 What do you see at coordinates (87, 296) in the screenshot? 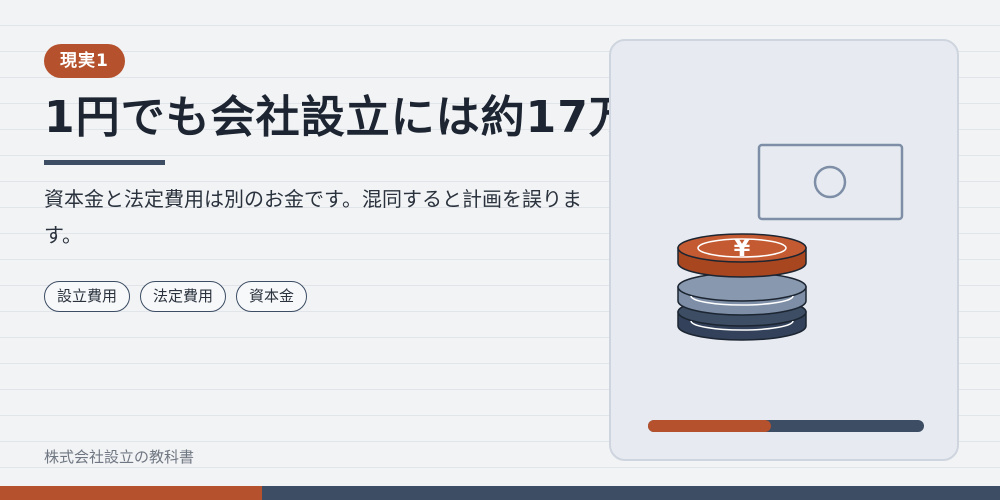
I see `tag-setup-cost: 設立費用` at bounding box center [87, 296].